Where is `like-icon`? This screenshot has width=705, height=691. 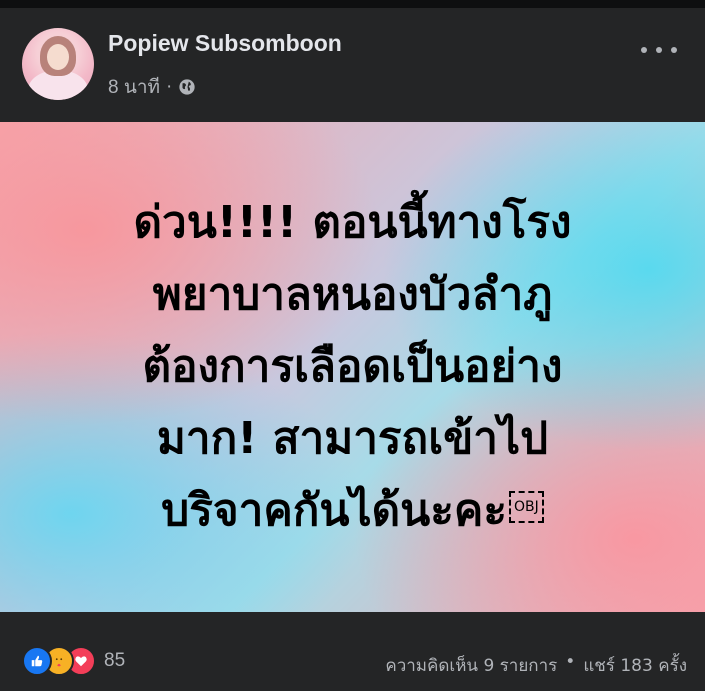
like-icon is located at coordinates (37, 661).